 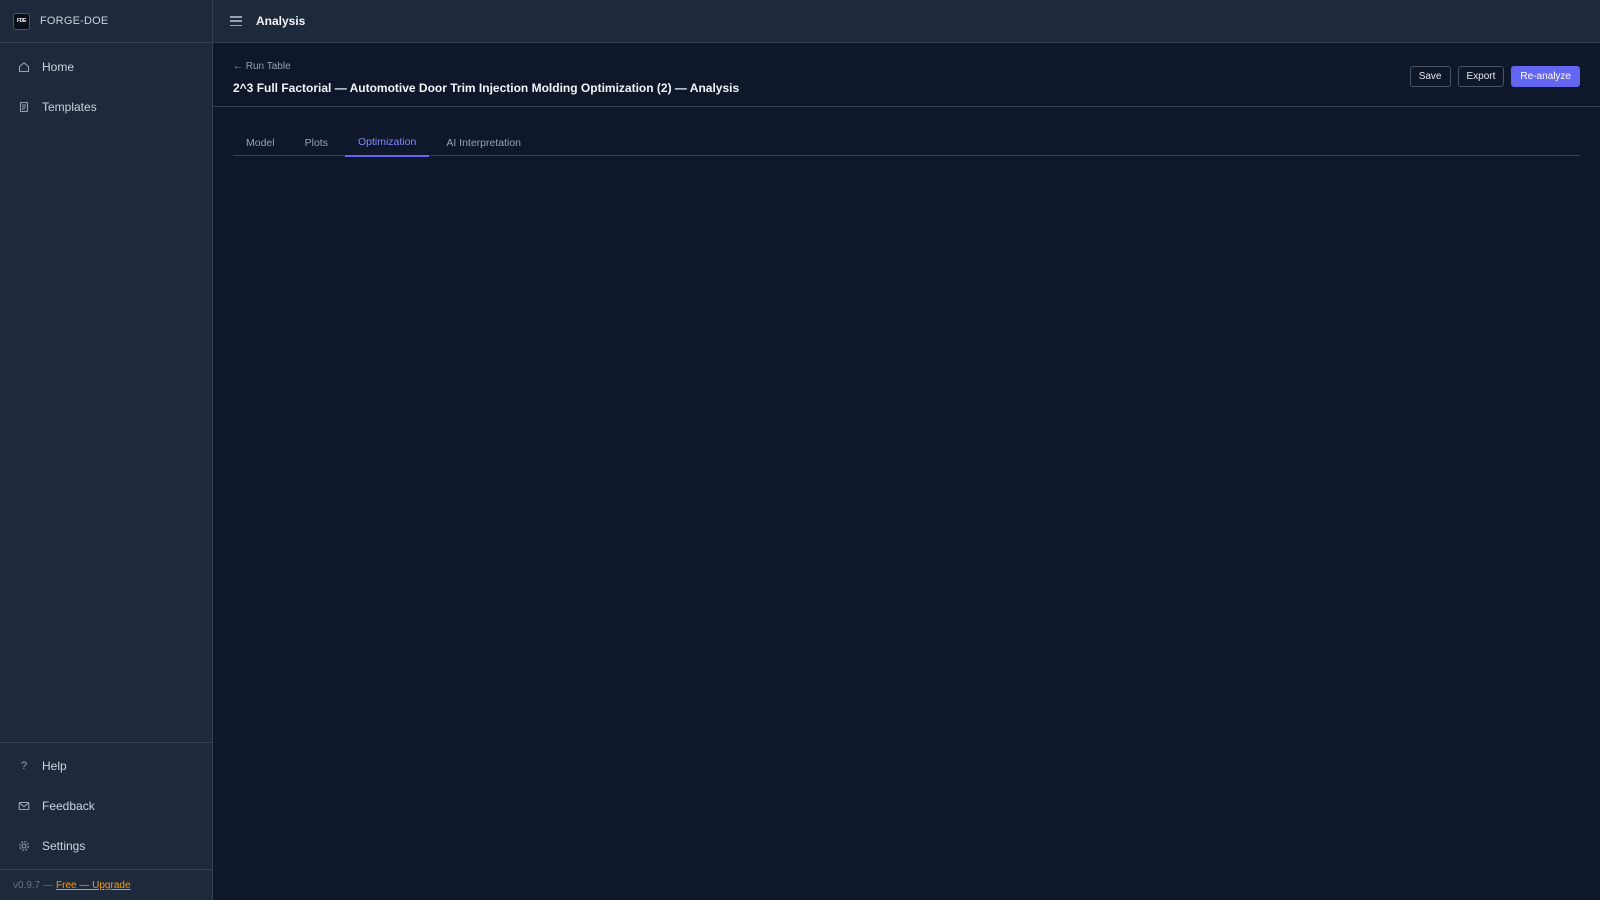 What do you see at coordinates (260, 142) in the screenshot?
I see `tab-model: Model` at bounding box center [260, 142].